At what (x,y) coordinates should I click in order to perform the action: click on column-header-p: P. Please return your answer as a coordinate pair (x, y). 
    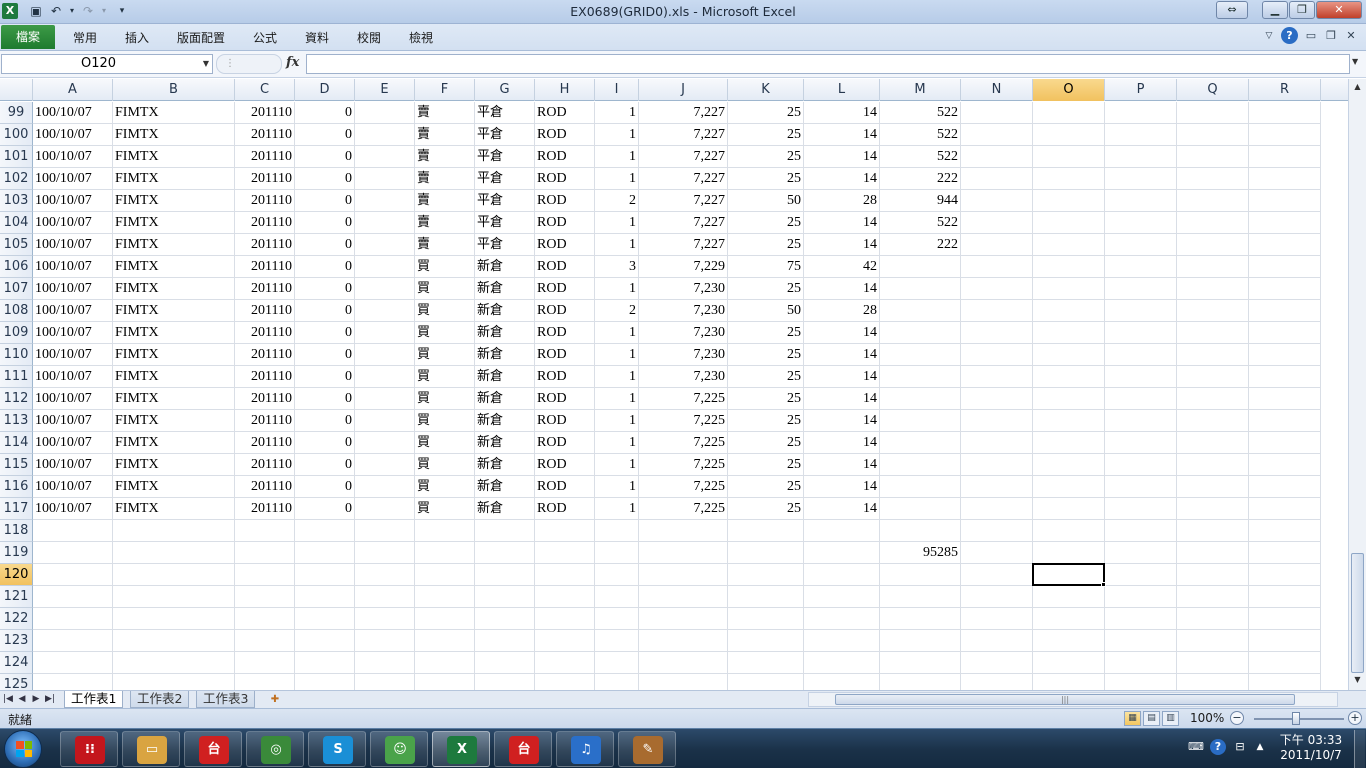
    Looking at the image, I should click on (1141, 90).